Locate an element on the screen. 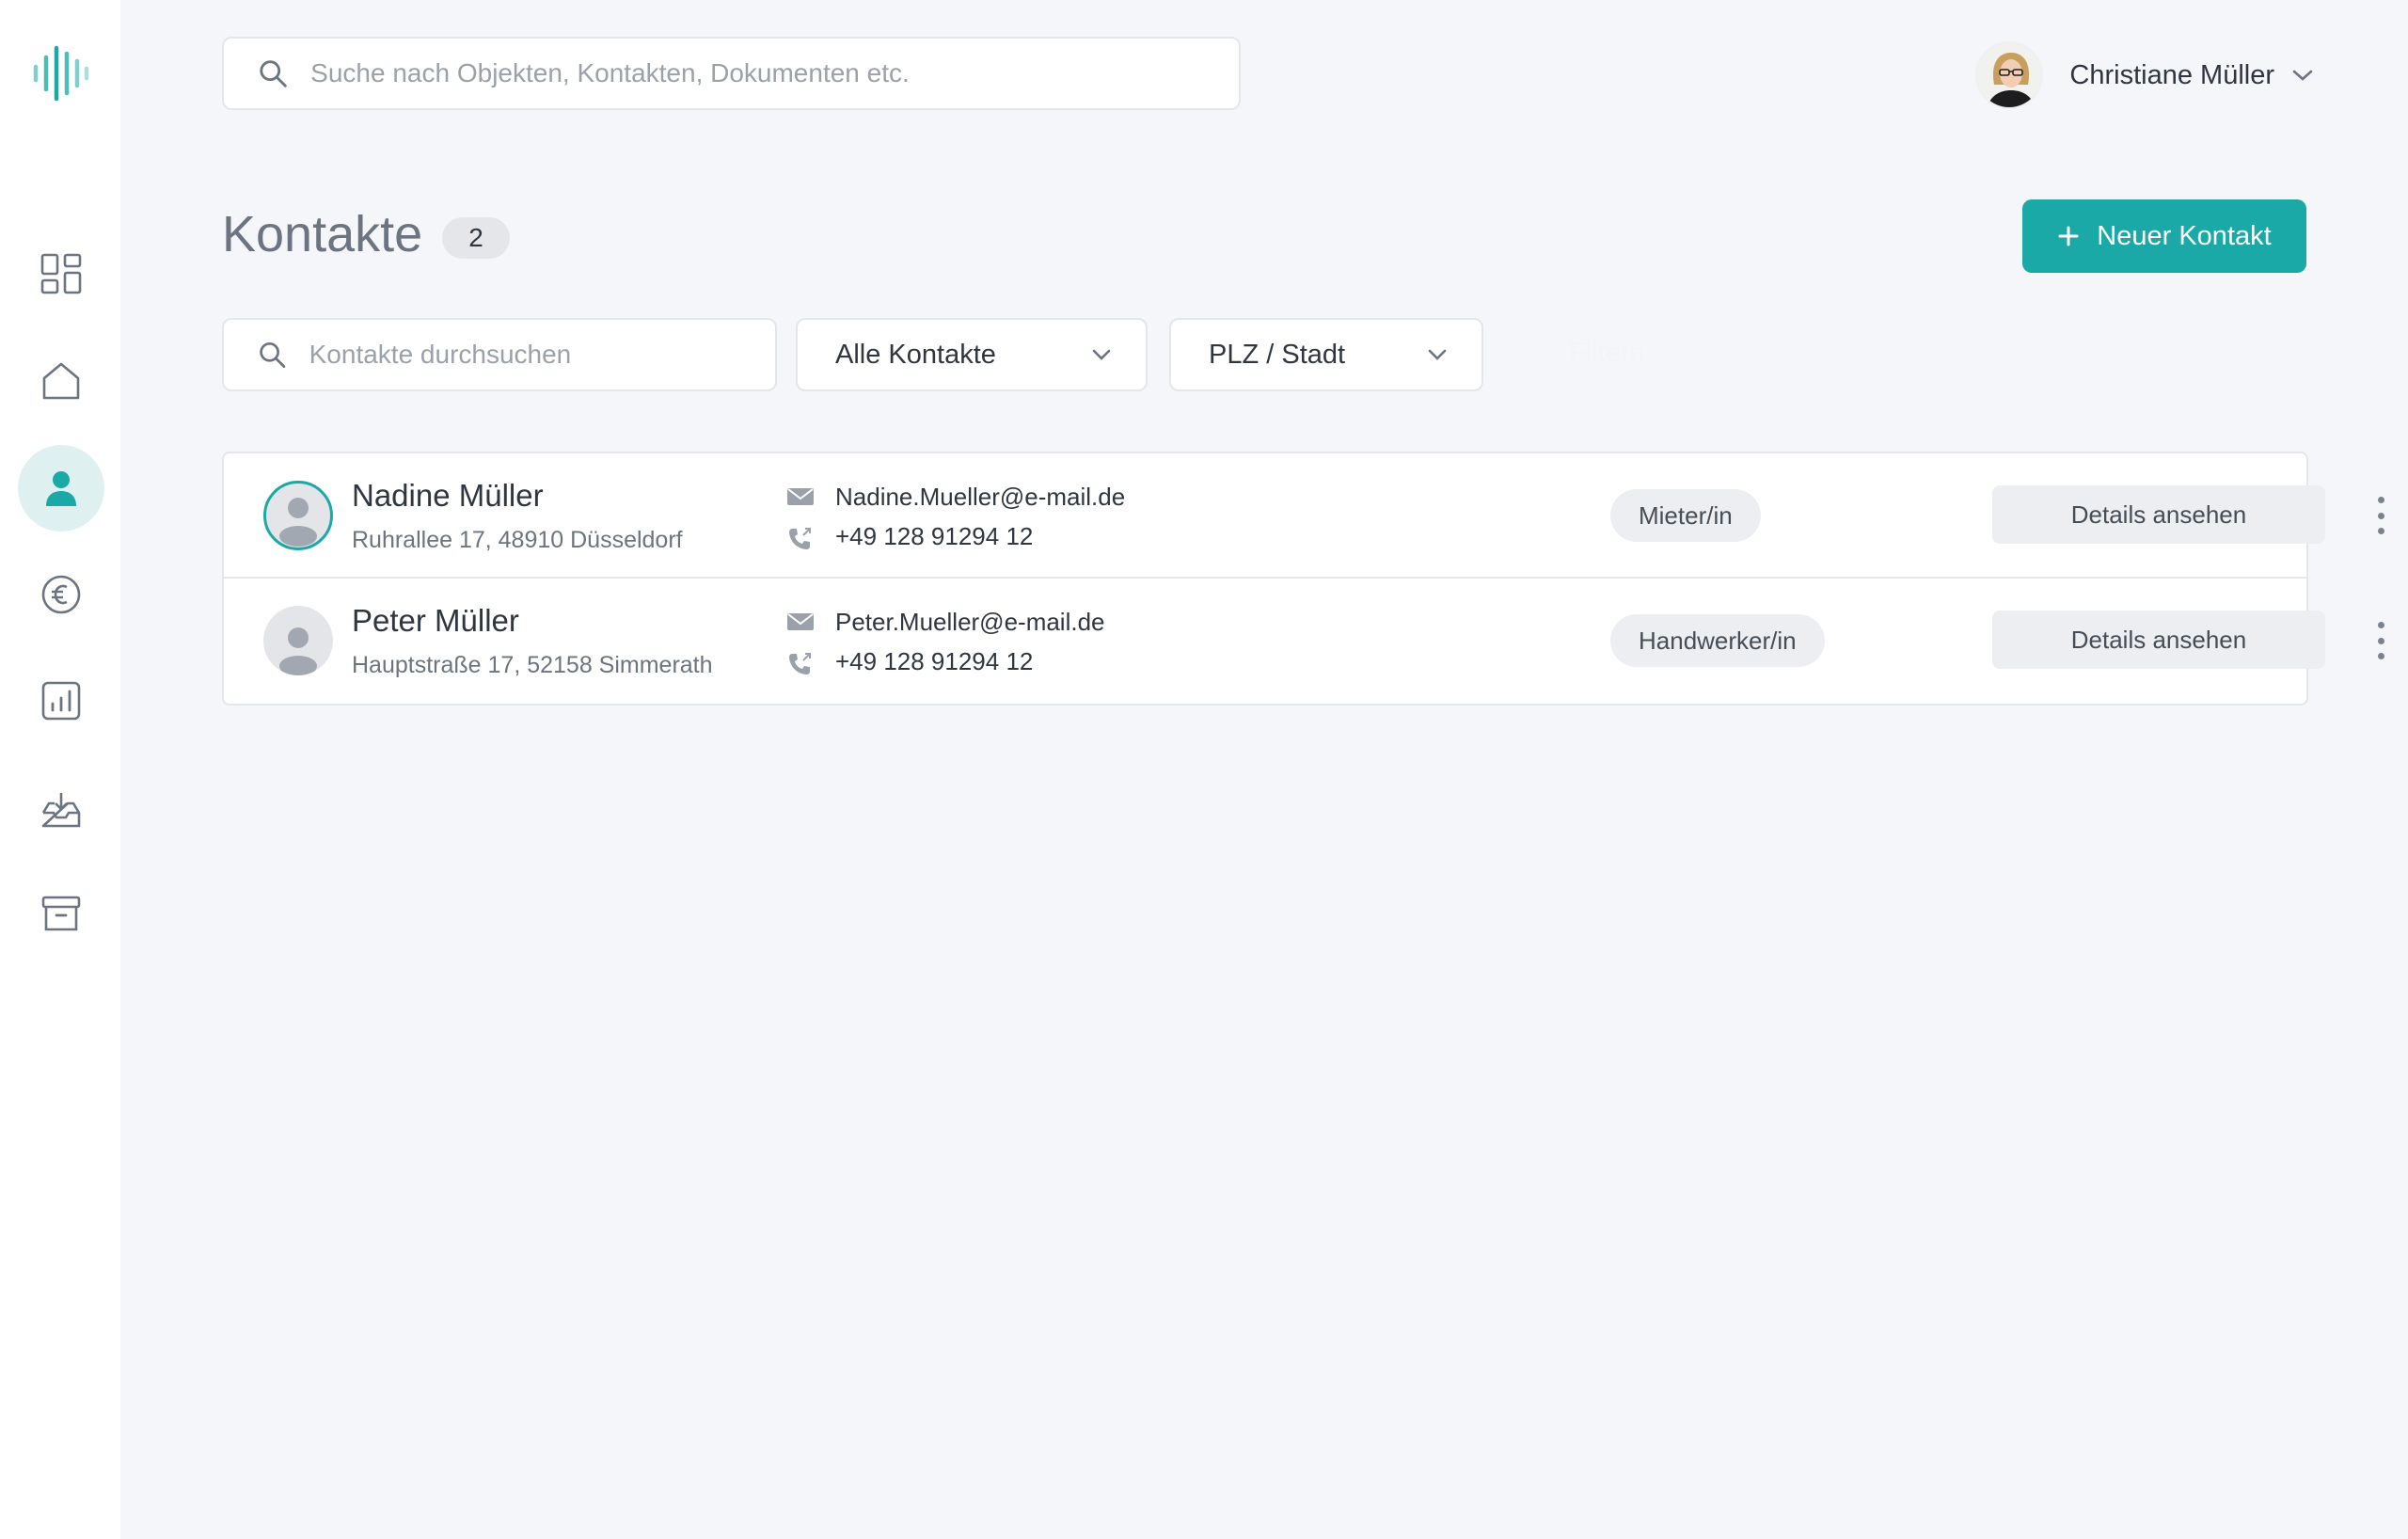 This screenshot has height=1539, width=2408. chart-icon is located at coordinates (61, 701).